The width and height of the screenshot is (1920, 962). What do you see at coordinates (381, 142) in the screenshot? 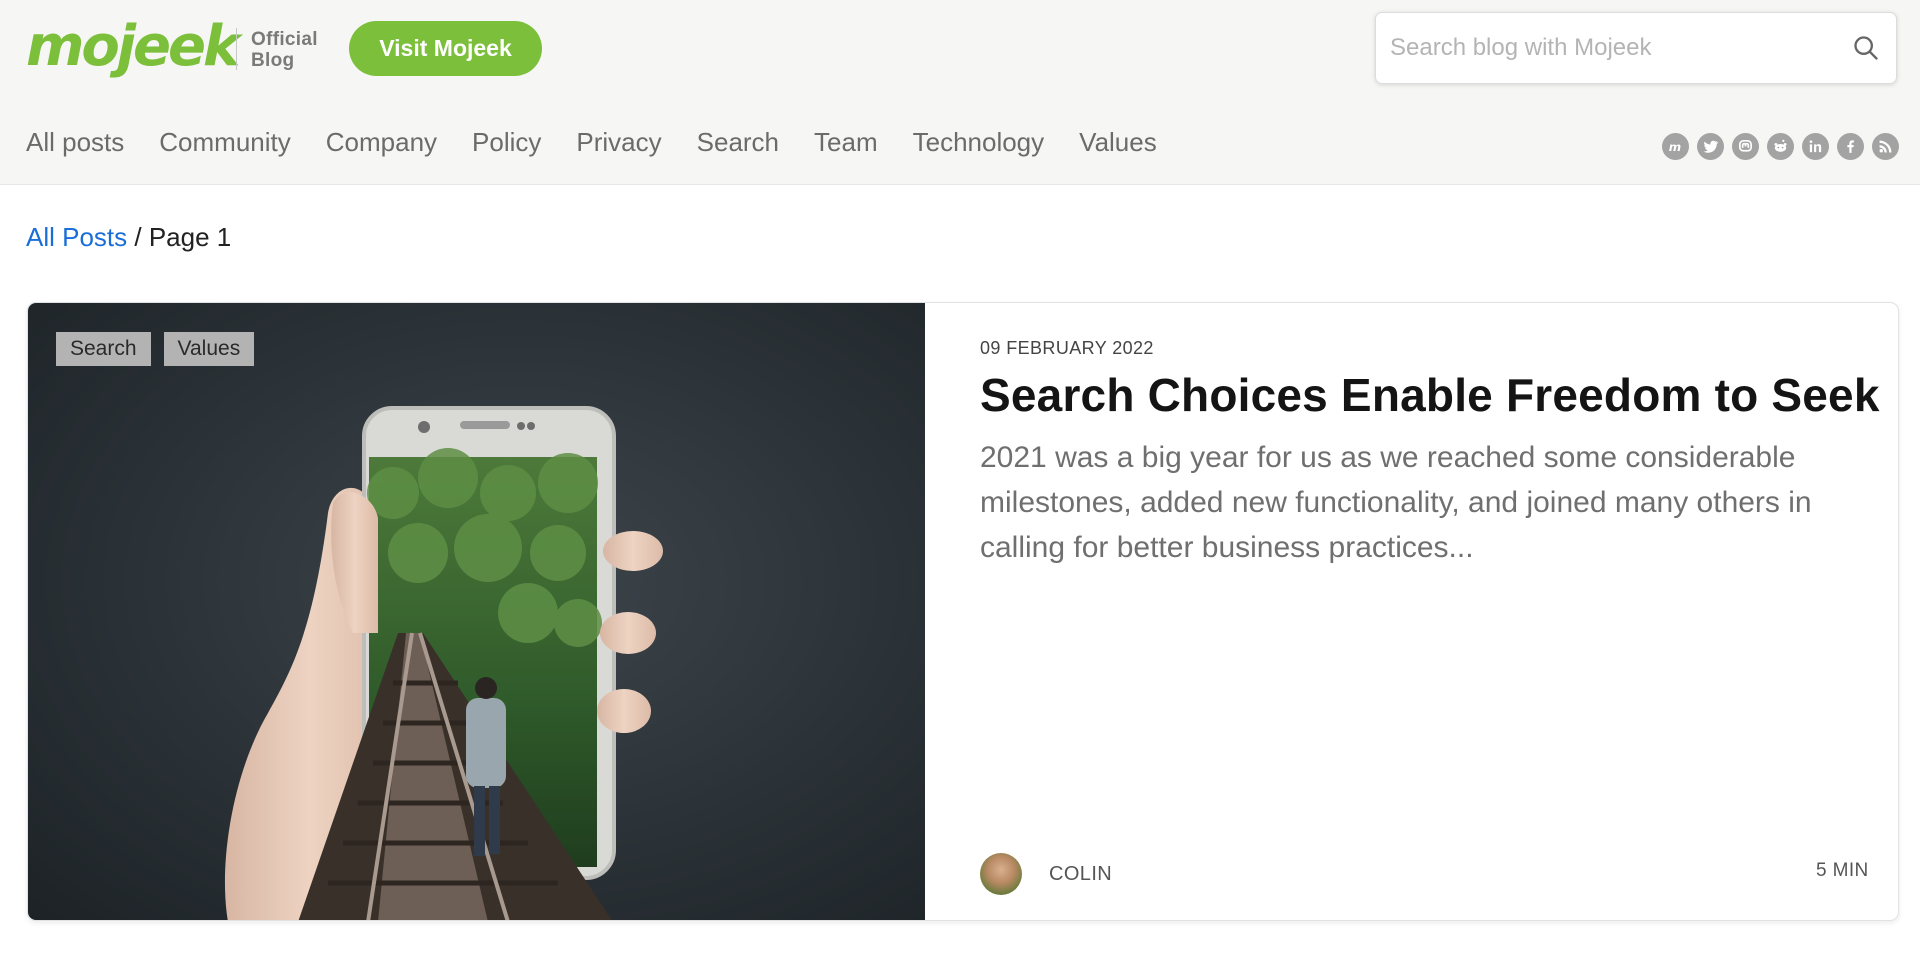
I see `nav-item-company: Company` at bounding box center [381, 142].